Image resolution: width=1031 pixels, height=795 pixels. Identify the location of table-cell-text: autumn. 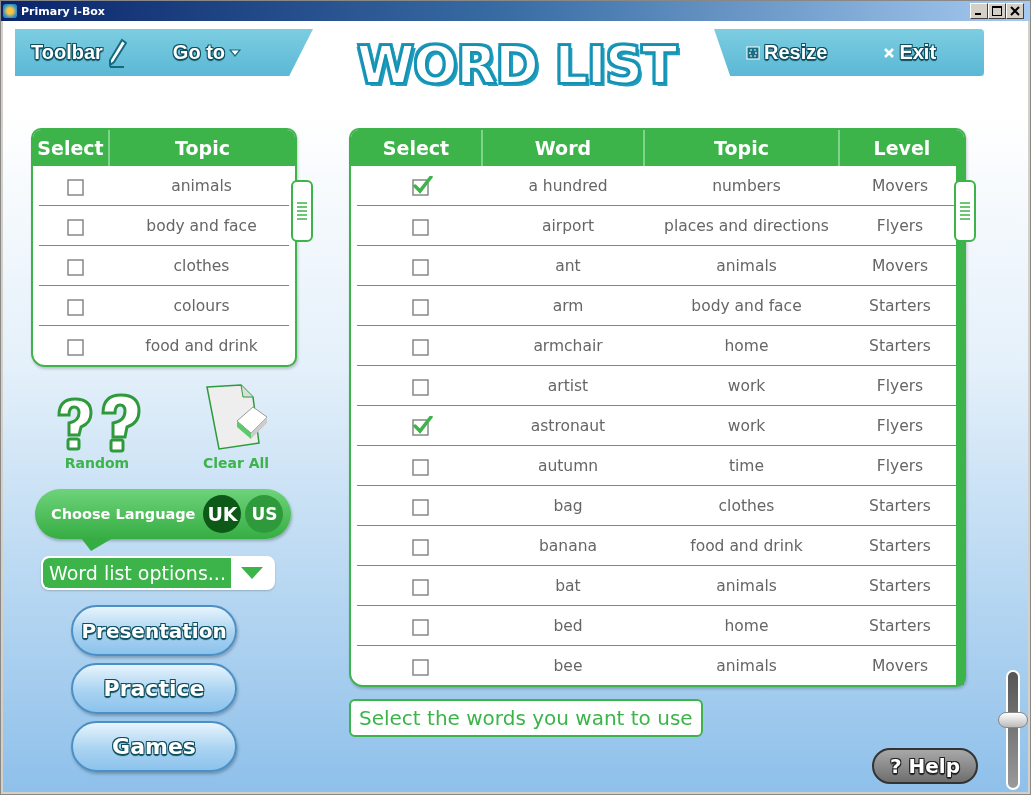
(568, 466).